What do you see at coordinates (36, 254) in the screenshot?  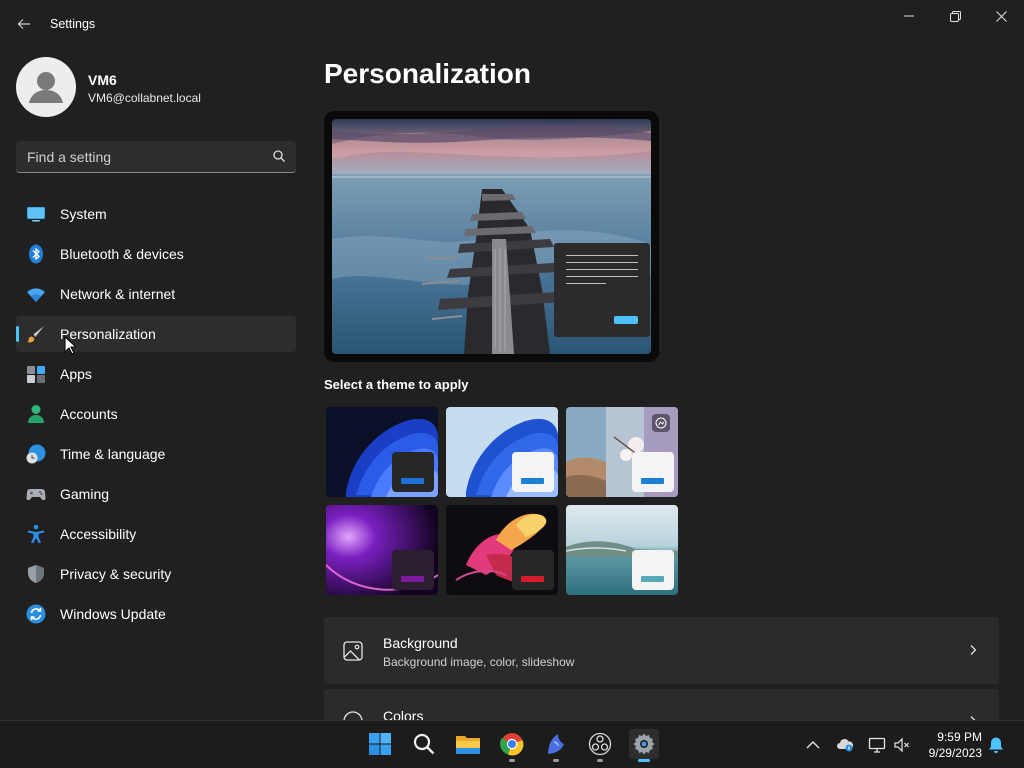 I see `bluetooth-icon` at bounding box center [36, 254].